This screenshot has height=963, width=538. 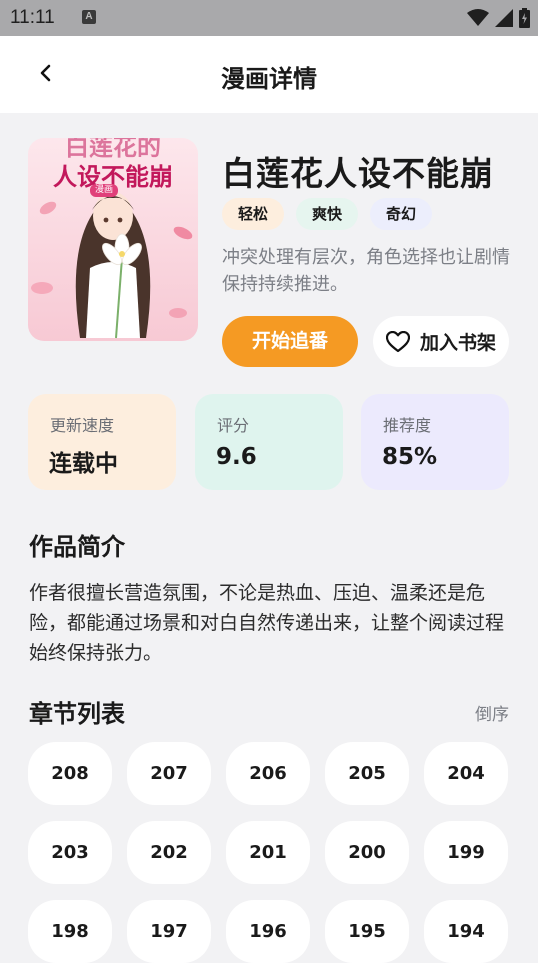 I want to click on chapter-button: 206, so click(x=268, y=773).